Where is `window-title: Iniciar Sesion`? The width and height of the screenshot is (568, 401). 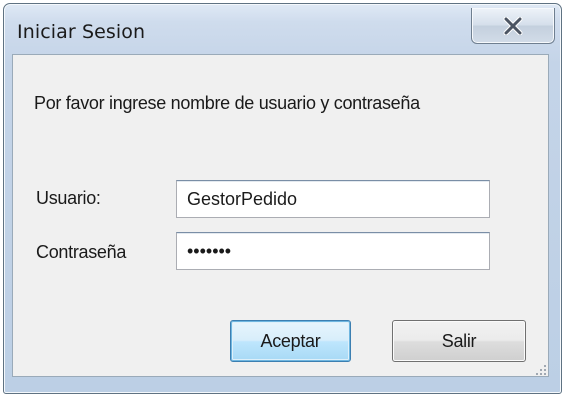
window-title: Iniciar Sesion is located at coordinates (81, 32).